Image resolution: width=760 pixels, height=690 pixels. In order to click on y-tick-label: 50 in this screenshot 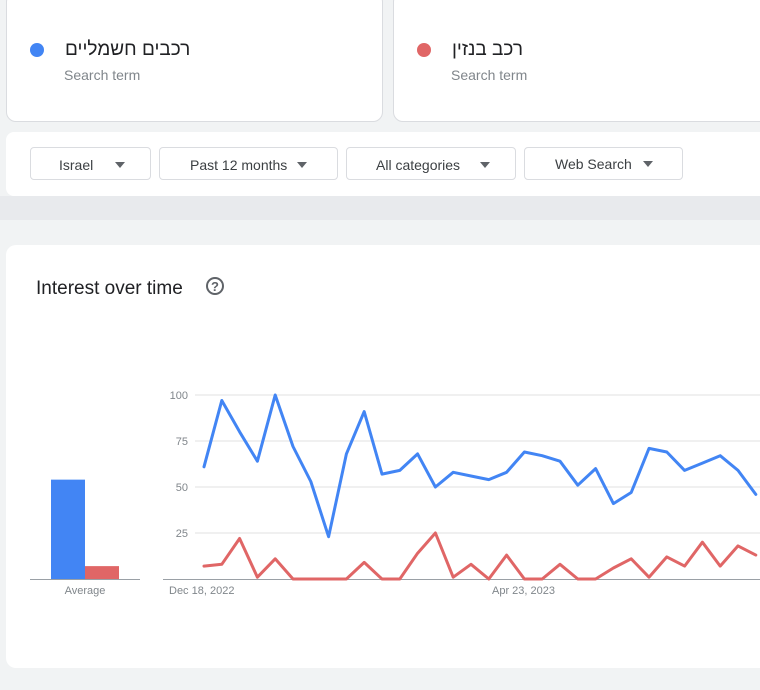, I will do `click(182, 488)`.